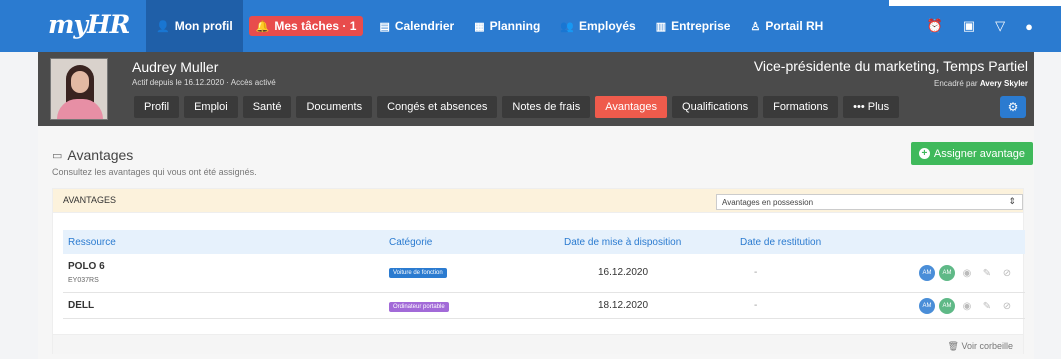 The height and width of the screenshot is (359, 1061). I want to click on category-badge: Ordinateur portable, so click(419, 307).